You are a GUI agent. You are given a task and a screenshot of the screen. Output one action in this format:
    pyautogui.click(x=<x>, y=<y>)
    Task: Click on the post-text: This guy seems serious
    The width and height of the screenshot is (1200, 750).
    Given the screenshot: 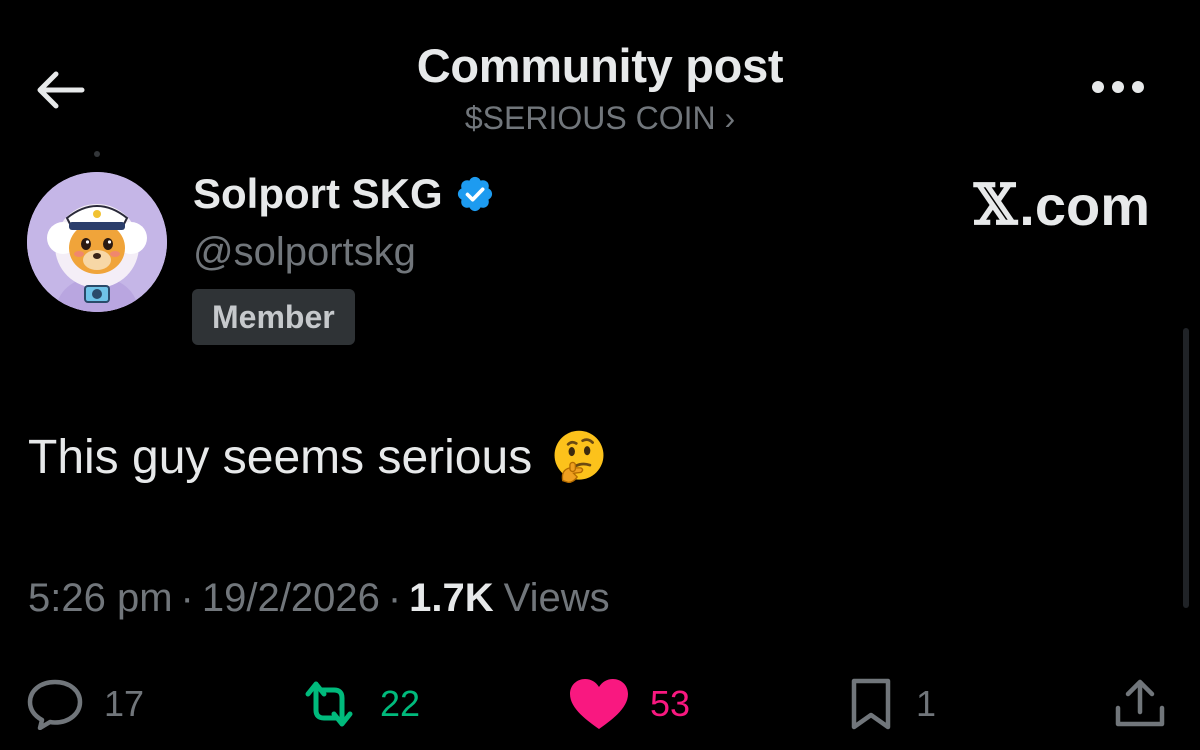 What is the action you would take?
    pyautogui.click(x=318, y=457)
    